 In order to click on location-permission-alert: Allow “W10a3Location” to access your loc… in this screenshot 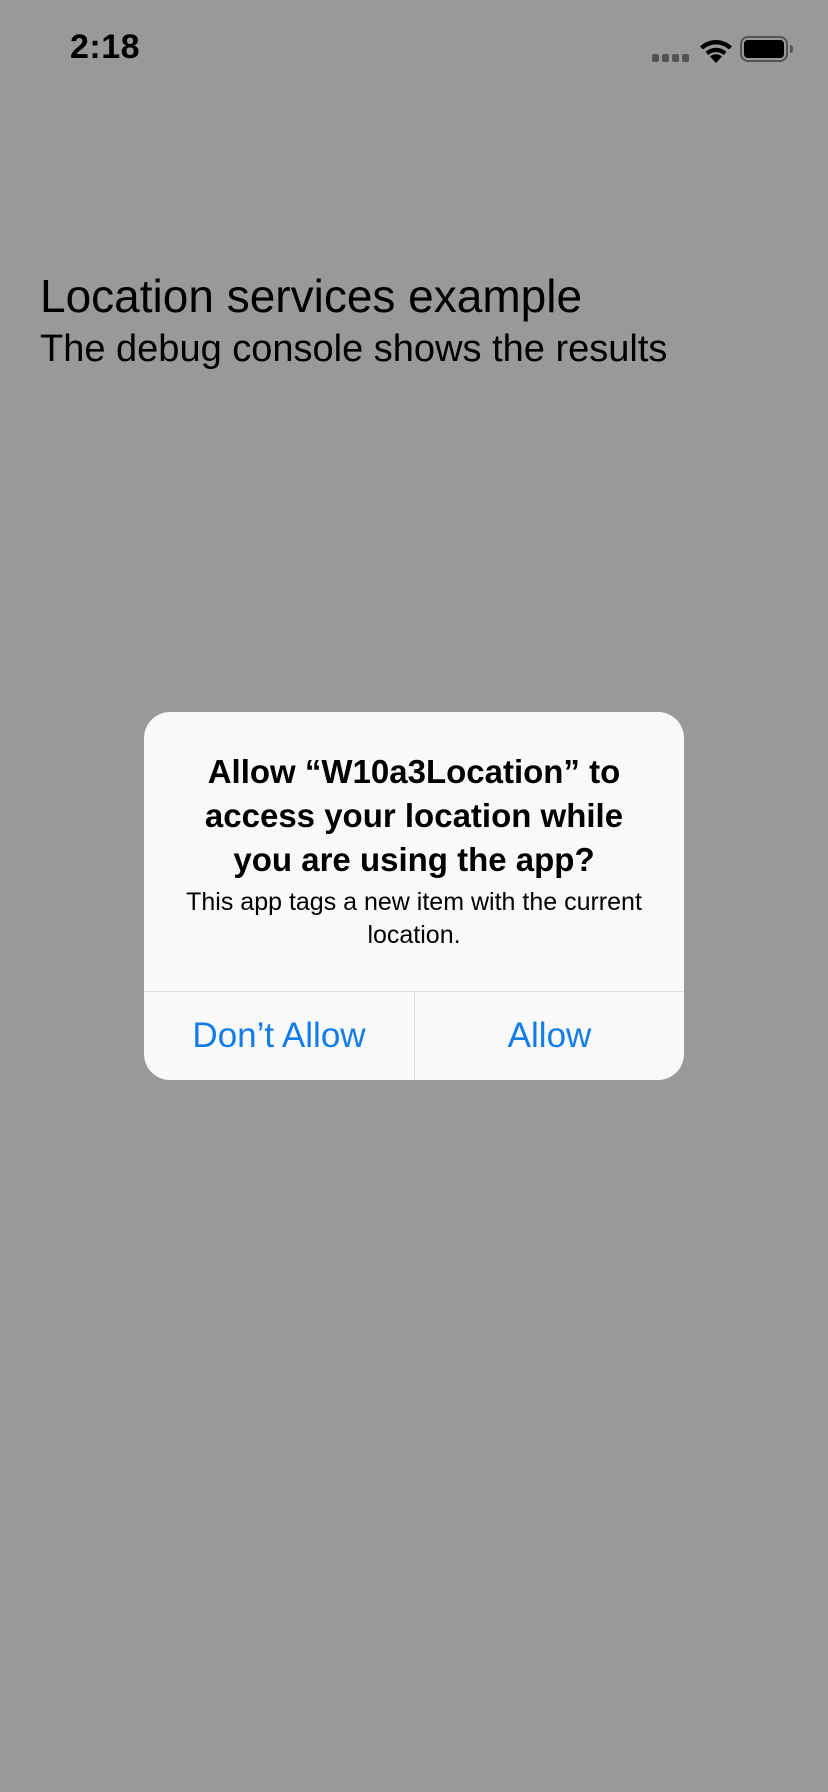, I will do `click(414, 896)`.